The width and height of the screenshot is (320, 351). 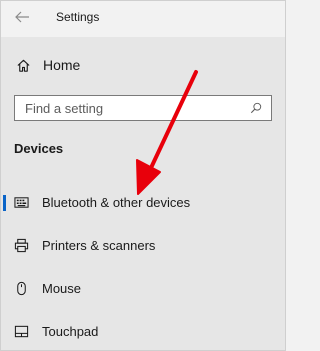 What do you see at coordinates (21, 331) in the screenshot?
I see `touchpad-icon` at bounding box center [21, 331].